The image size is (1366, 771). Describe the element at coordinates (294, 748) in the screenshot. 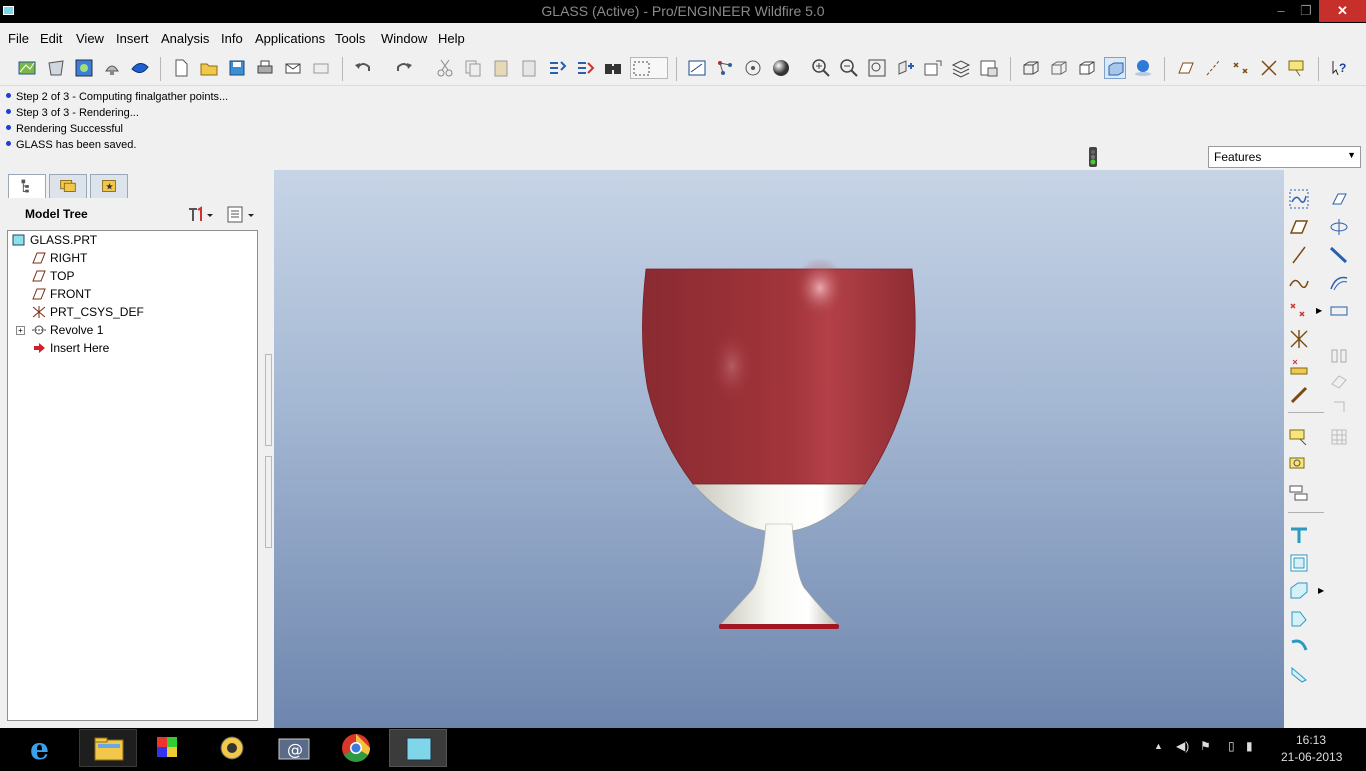

I see `email-app-icon: @` at that location.